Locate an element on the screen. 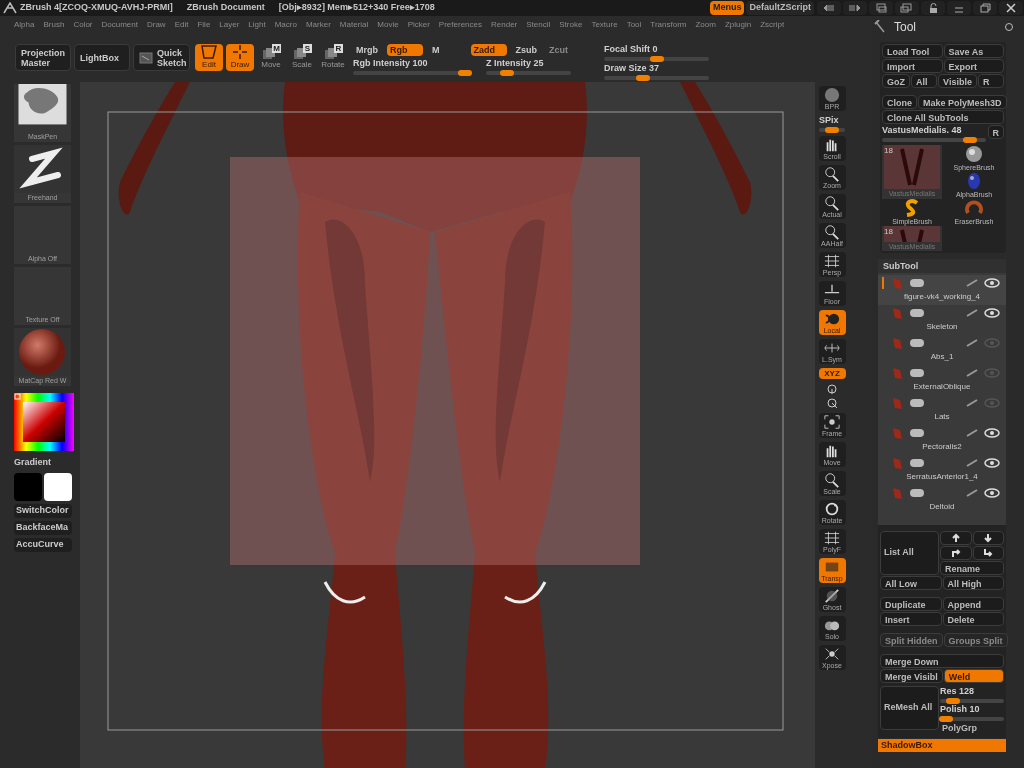 This screenshot has width=1024, height=768. shelf-button: XYZ is located at coordinates (832, 373).